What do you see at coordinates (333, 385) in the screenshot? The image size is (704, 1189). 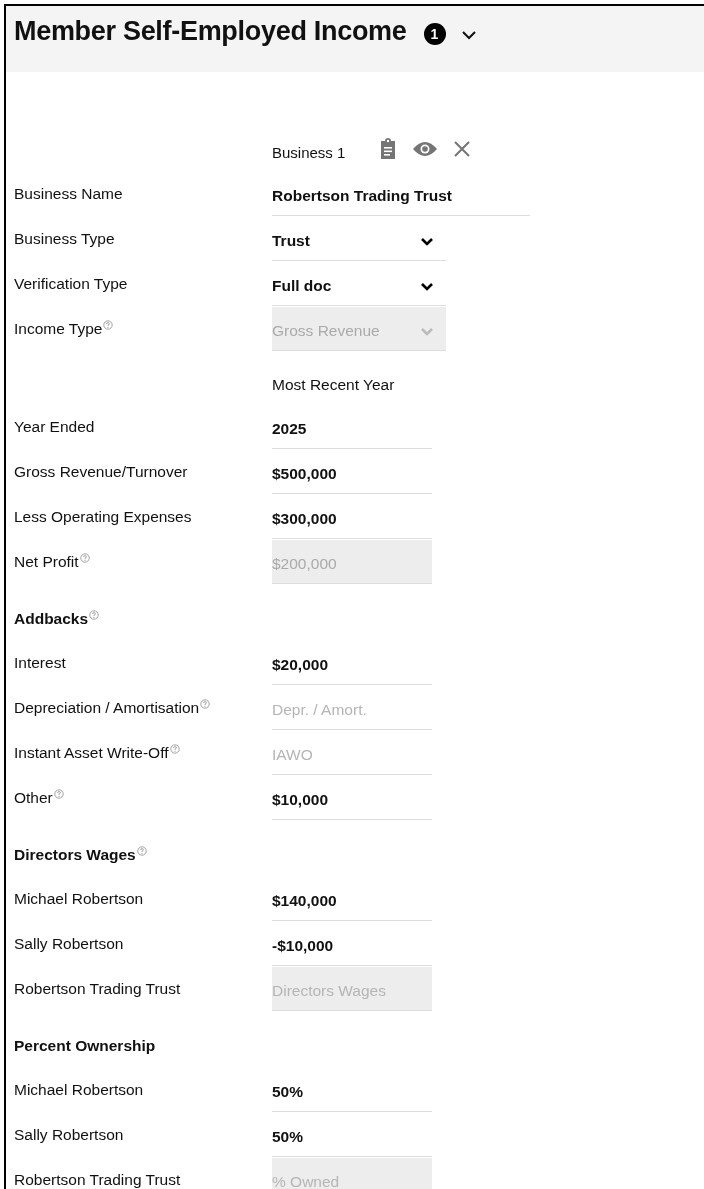 I see `column-heading: Most Recent Year` at bounding box center [333, 385].